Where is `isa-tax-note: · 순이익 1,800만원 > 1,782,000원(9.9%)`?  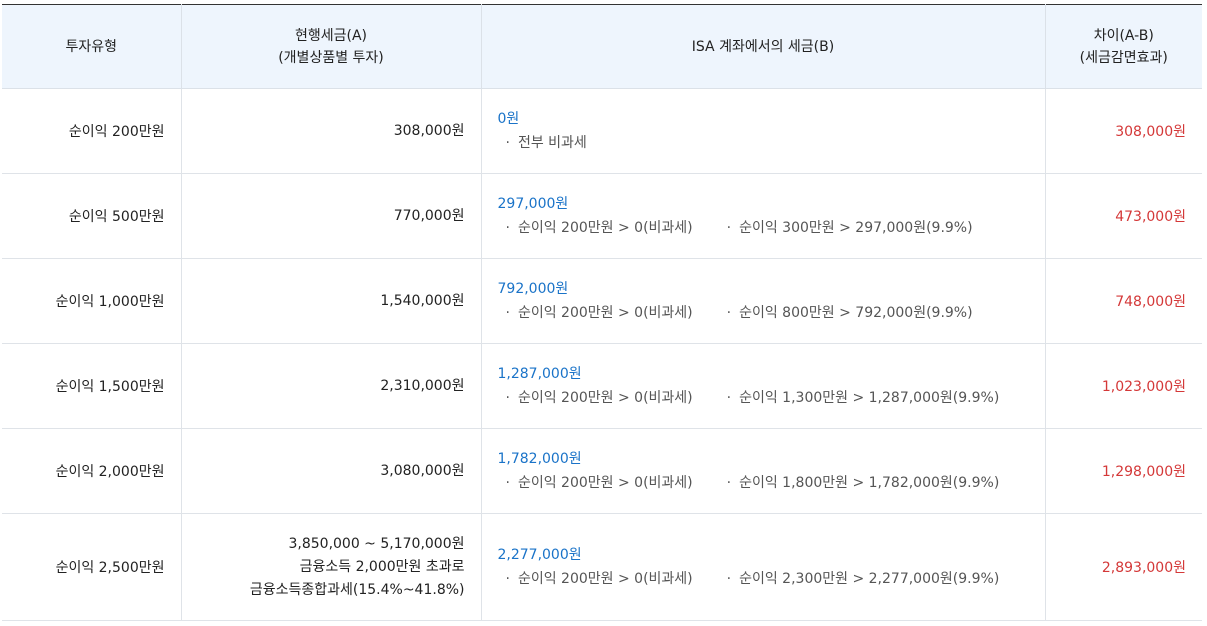
isa-tax-note: · 순이익 1,800만원 > 1,782,000원(9.9%) is located at coordinates (859, 483).